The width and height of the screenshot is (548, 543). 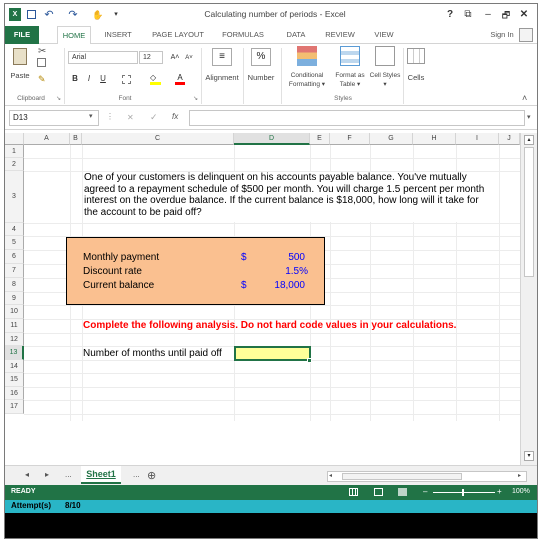 I want to click on copy-icon, so click(x=41, y=62).